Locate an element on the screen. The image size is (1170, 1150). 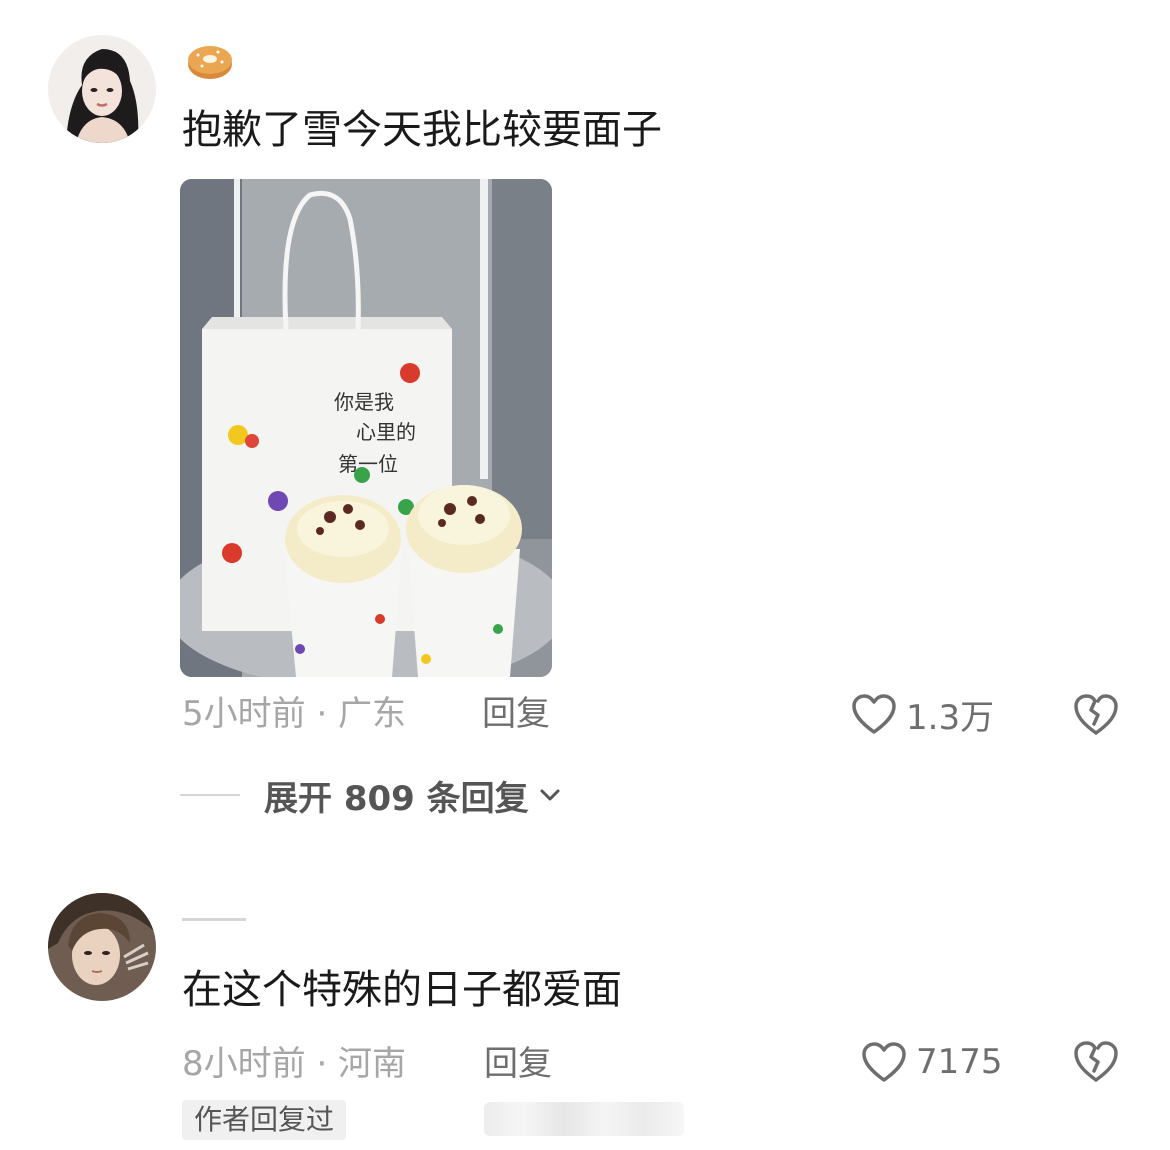
like-button: 1.3万 is located at coordinates (922, 714).